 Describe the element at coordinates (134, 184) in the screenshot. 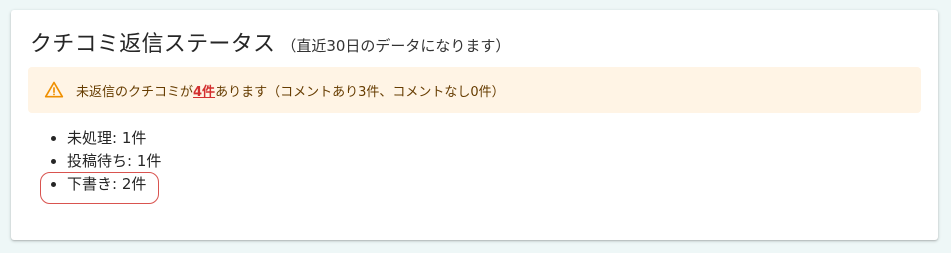

I see `status-count: 2件` at that location.